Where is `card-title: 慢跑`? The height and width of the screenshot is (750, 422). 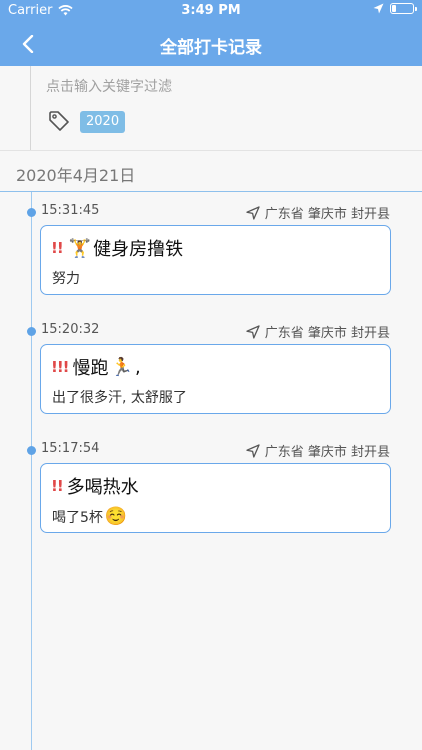
card-title: 慢跑 is located at coordinates (90, 368).